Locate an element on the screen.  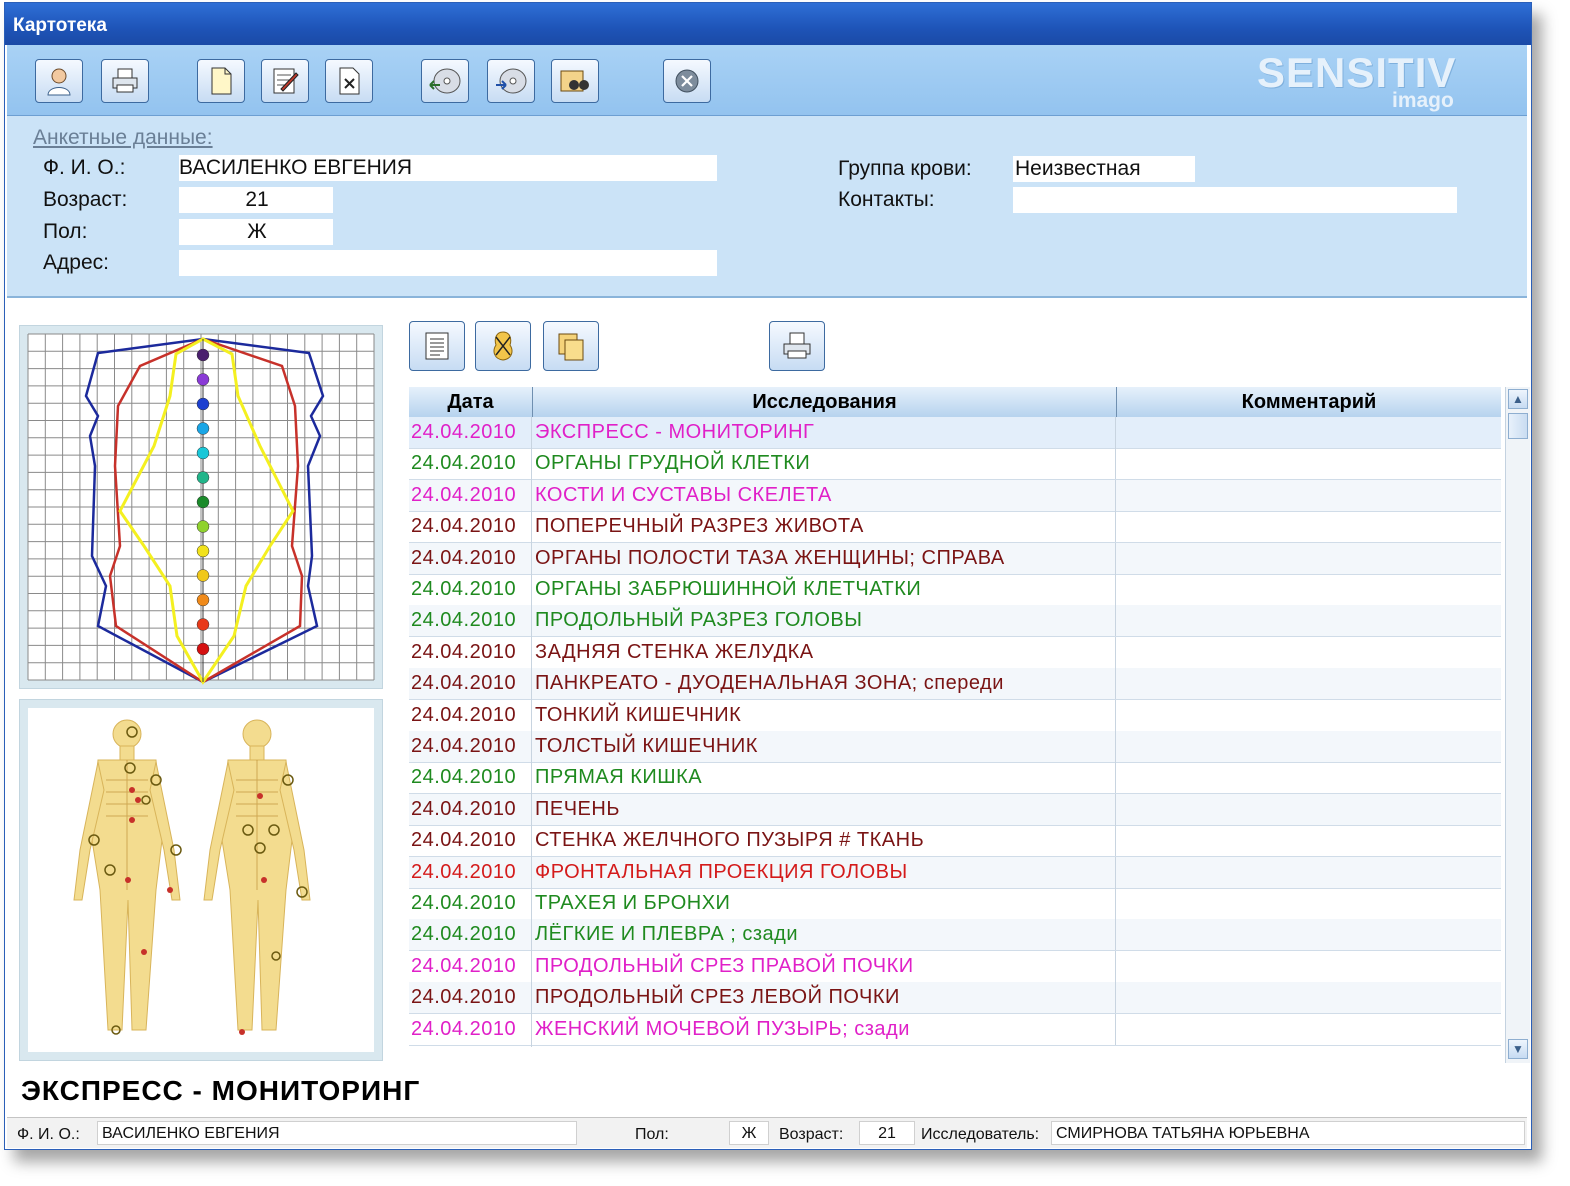
copy-button is located at coordinates (571, 346).